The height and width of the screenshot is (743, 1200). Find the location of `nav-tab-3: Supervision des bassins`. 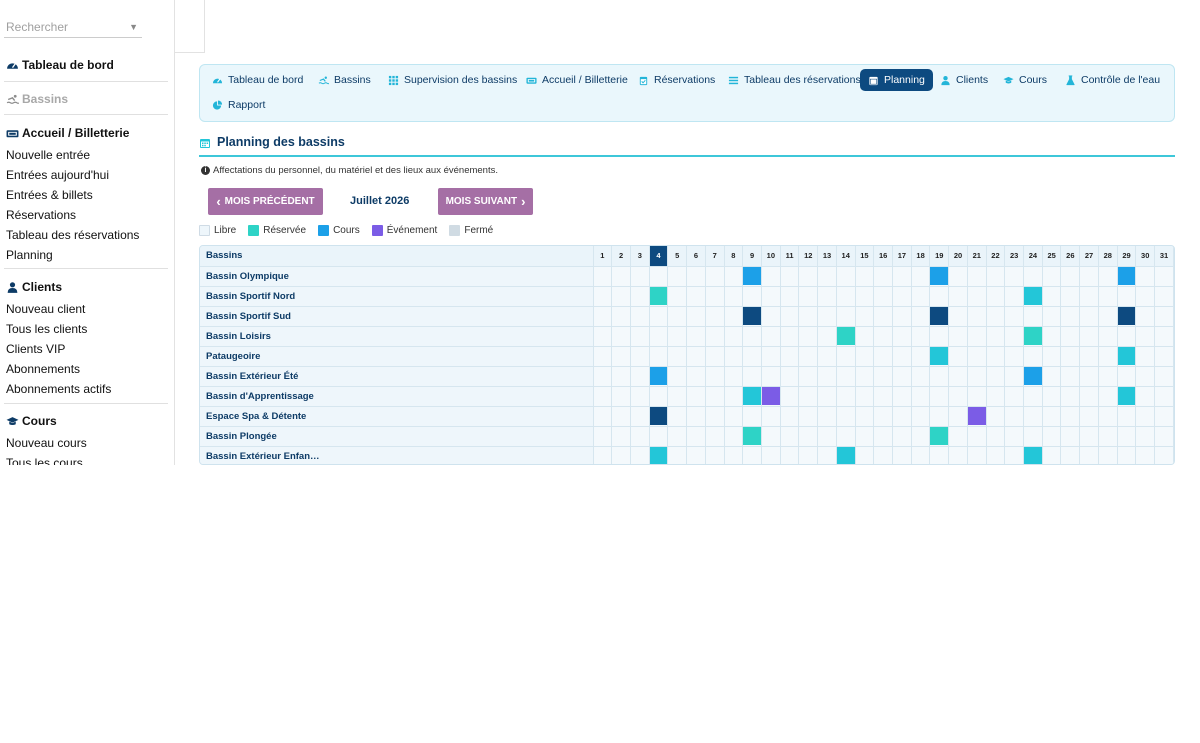

nav-tab-3: Supervision des bassins is located at coordinates (452, 80).